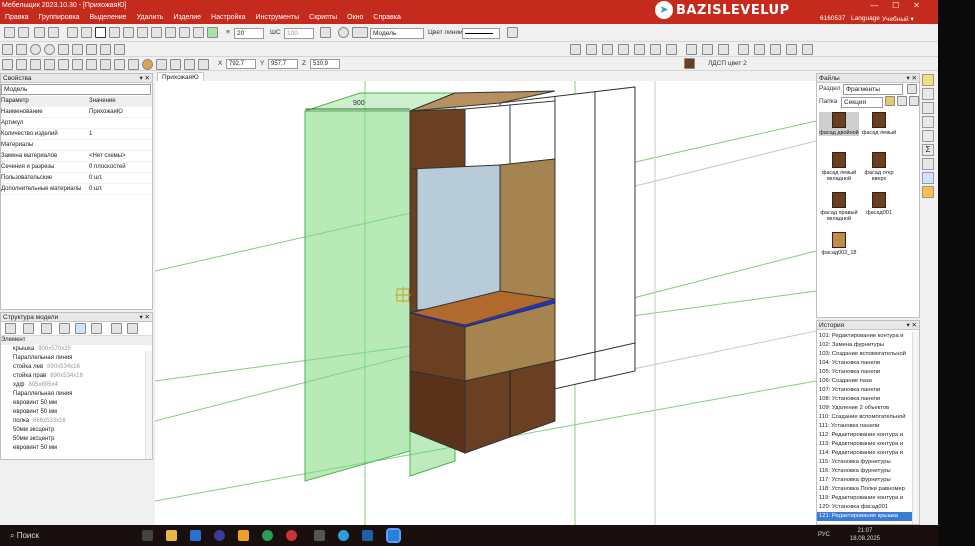 The width and height of the screenshot is (975, 546). What do you see at coordinates (7, 64) in the screenshot?
I see `panel-add-icon` at bounding box center [7, 64].